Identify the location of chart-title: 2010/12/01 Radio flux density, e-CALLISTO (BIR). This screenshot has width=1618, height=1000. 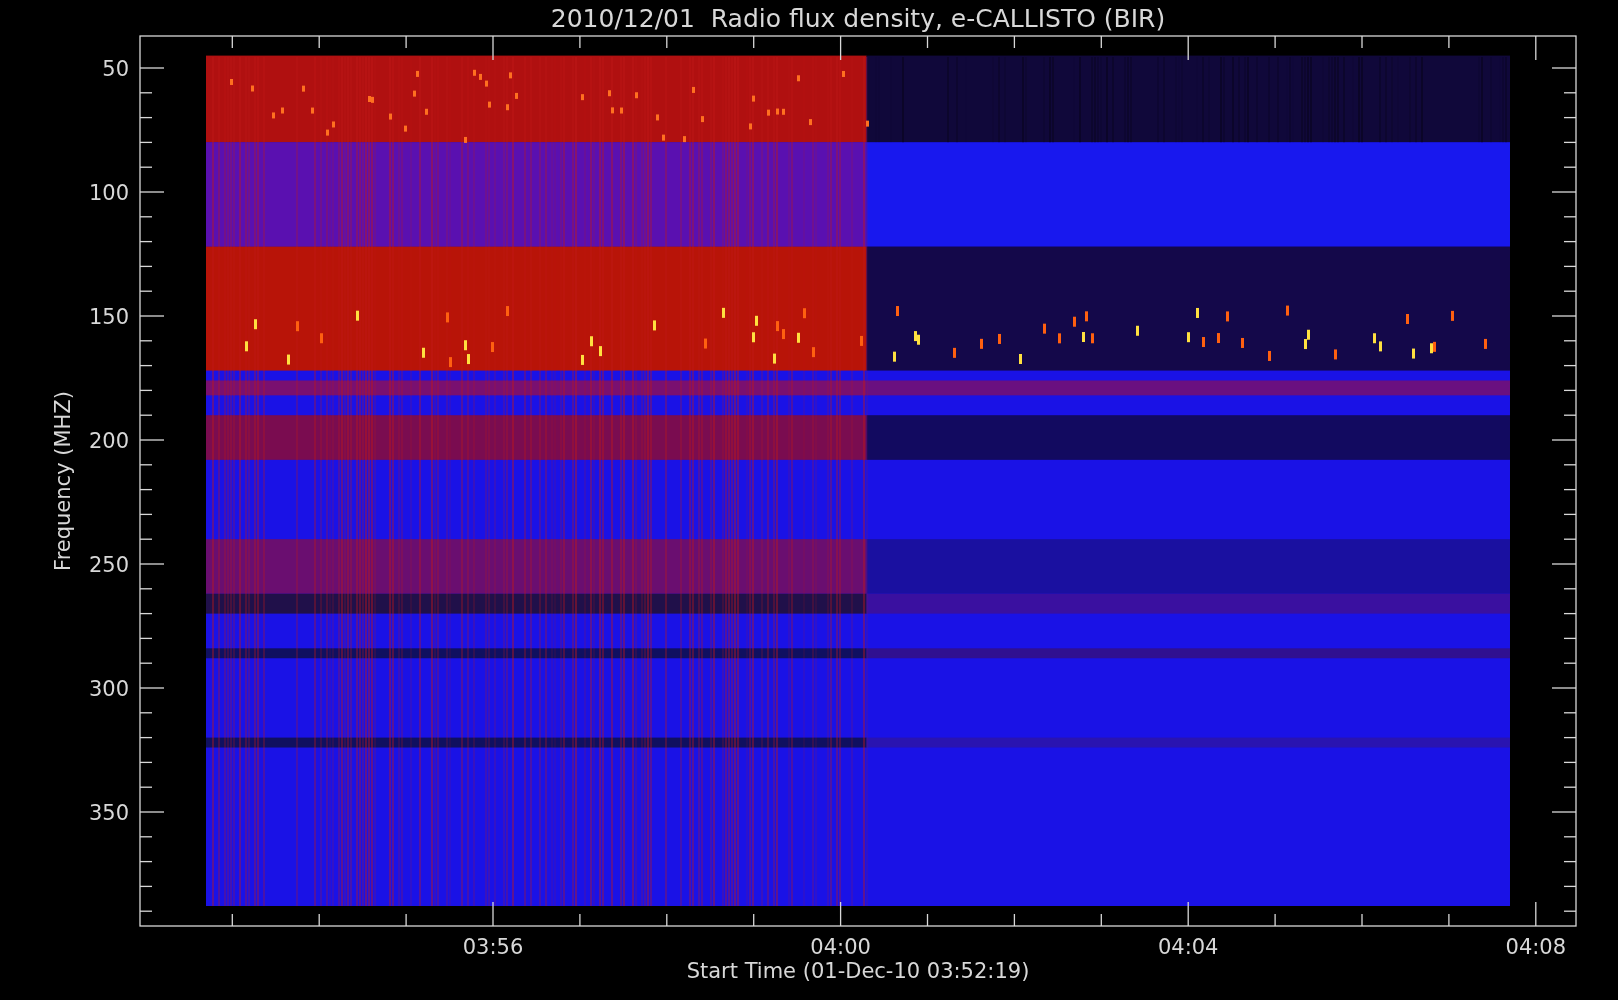
(858, 18).